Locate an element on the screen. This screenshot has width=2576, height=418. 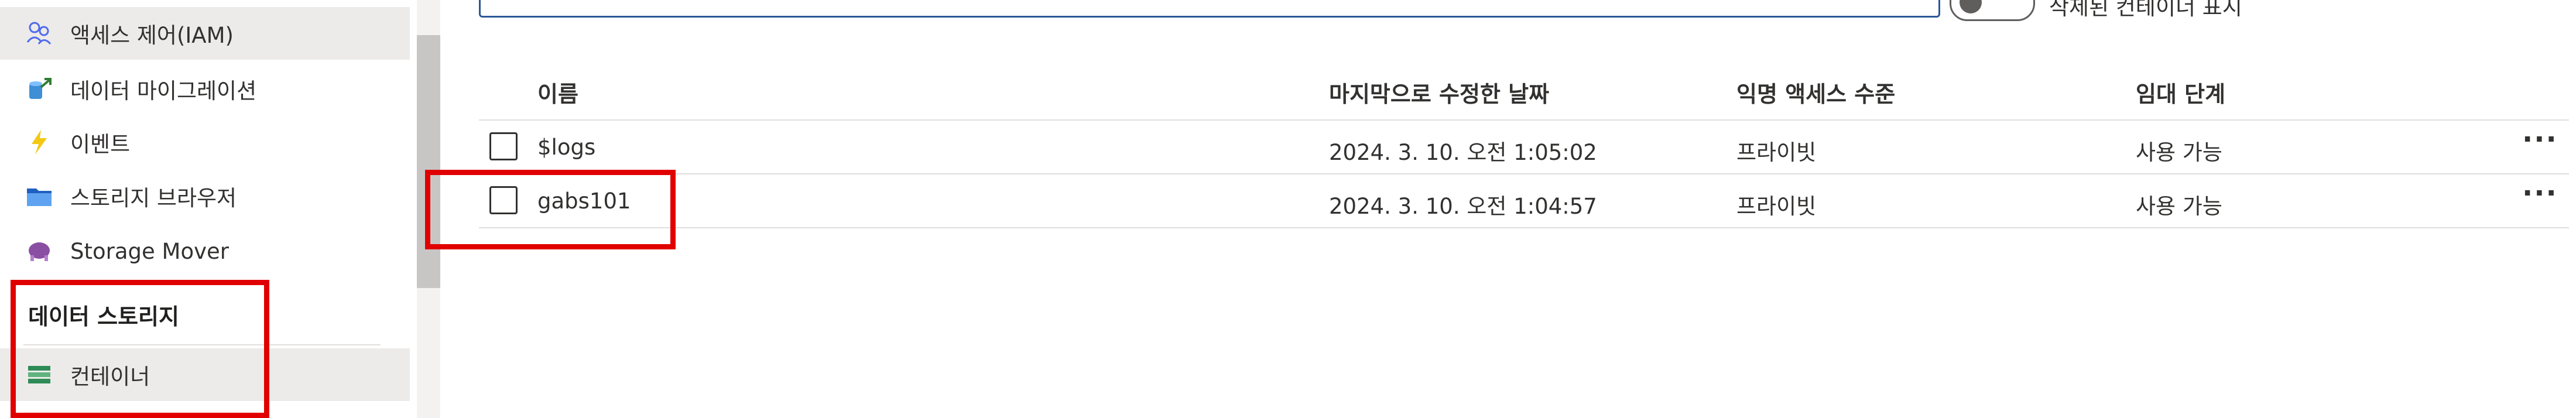
sidebar-item-events: 이벤트 is located at coordinates (205, 142).